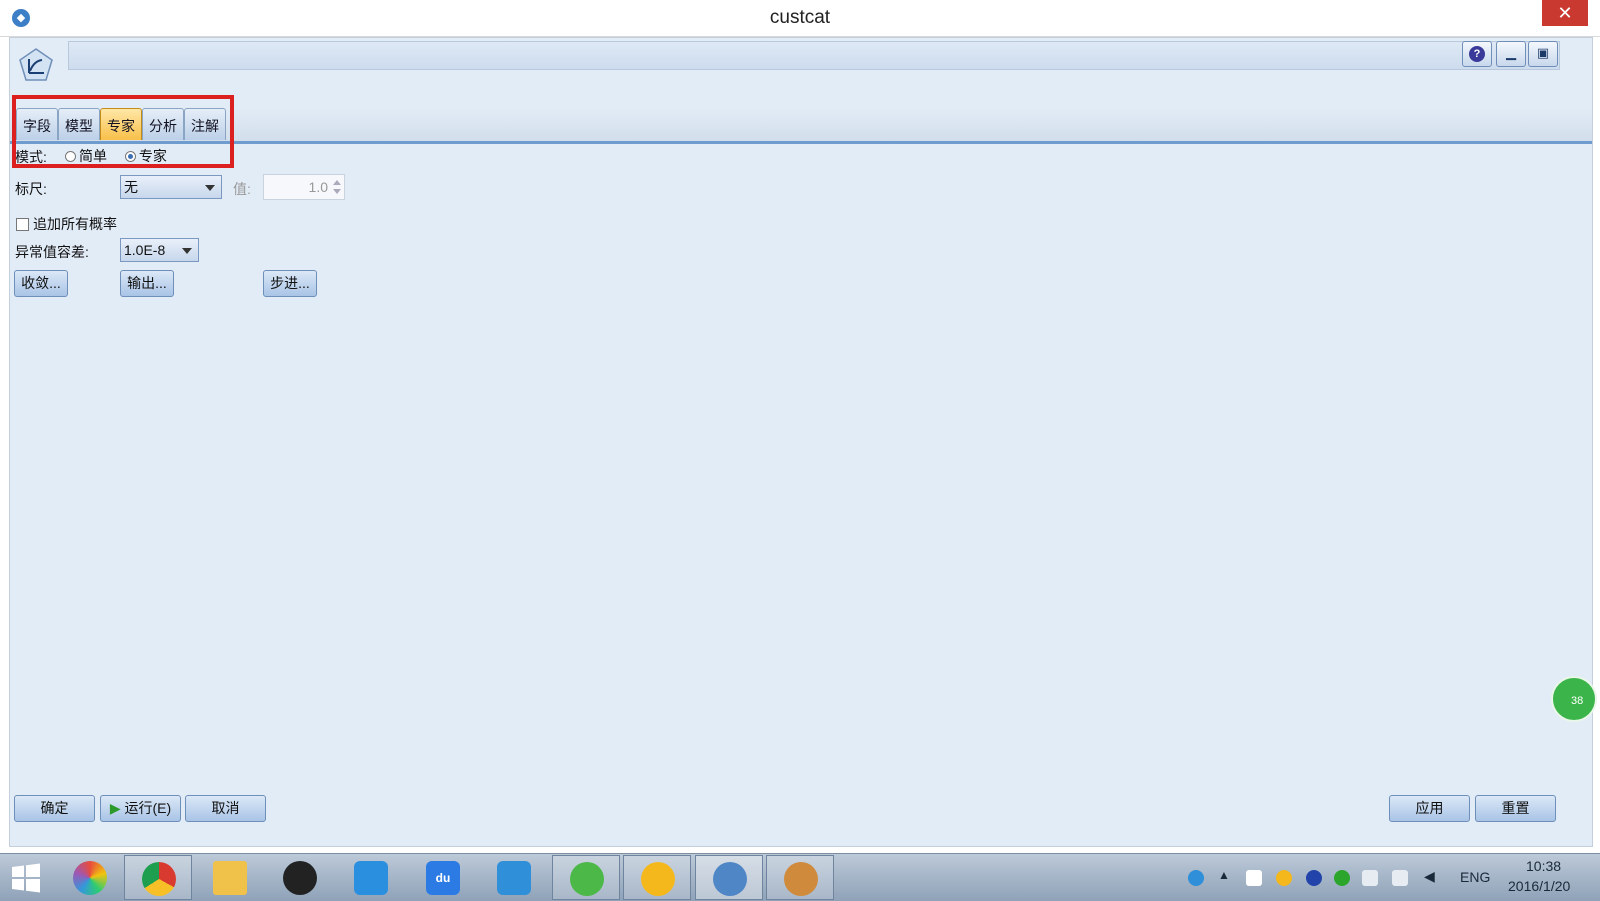  I want to click on dialog-header-bar, so click(814, 55).